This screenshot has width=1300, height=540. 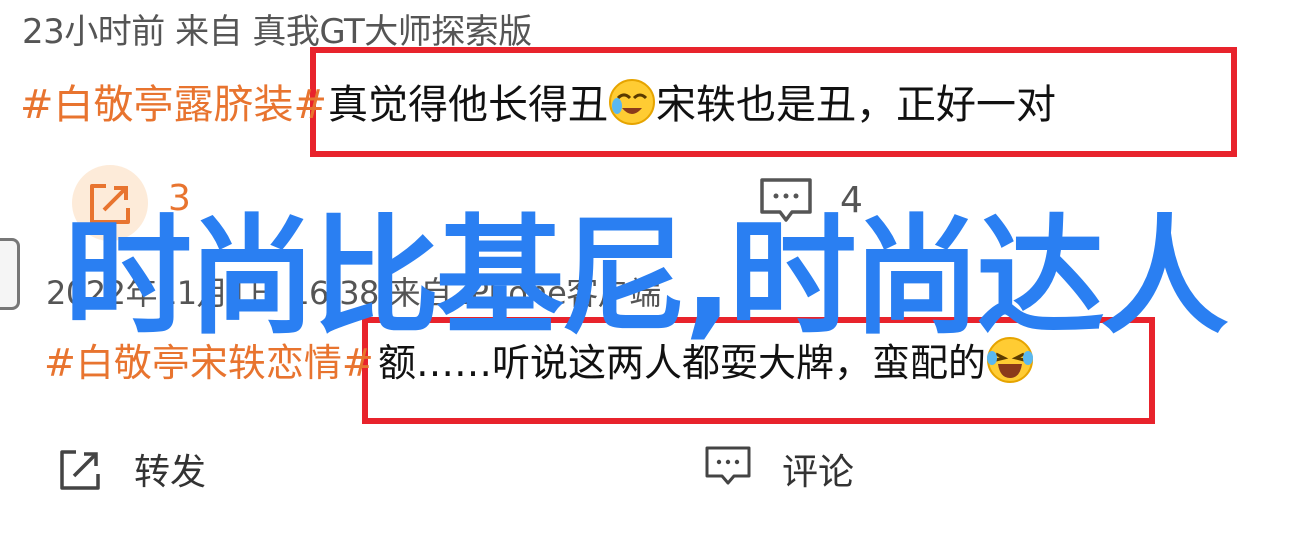 I want to click on avatar, so click(x=10, y=274).